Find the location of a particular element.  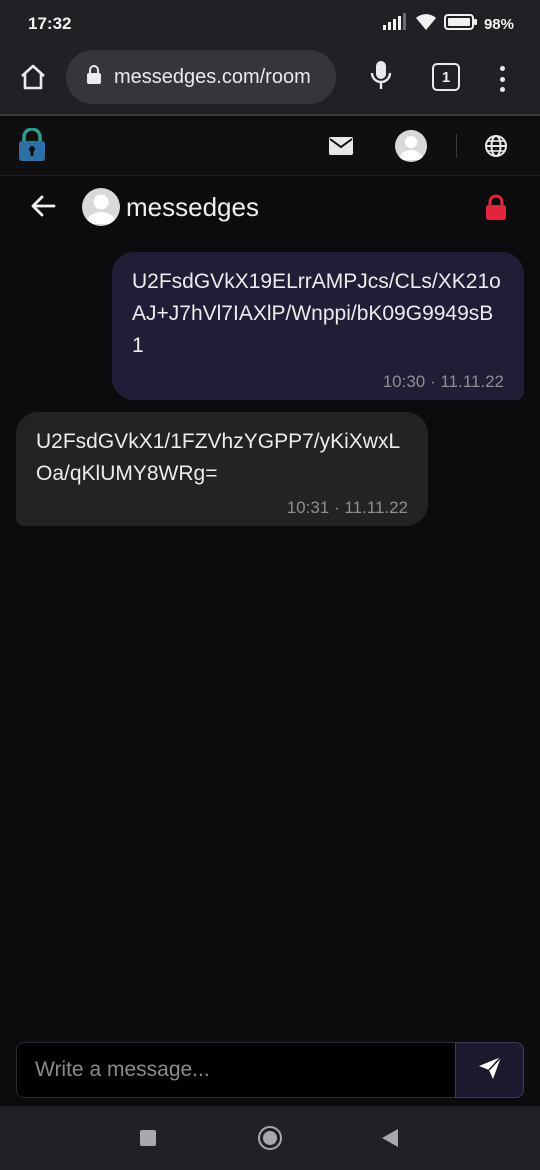

message-composer is located at coordinates (270, 1070).